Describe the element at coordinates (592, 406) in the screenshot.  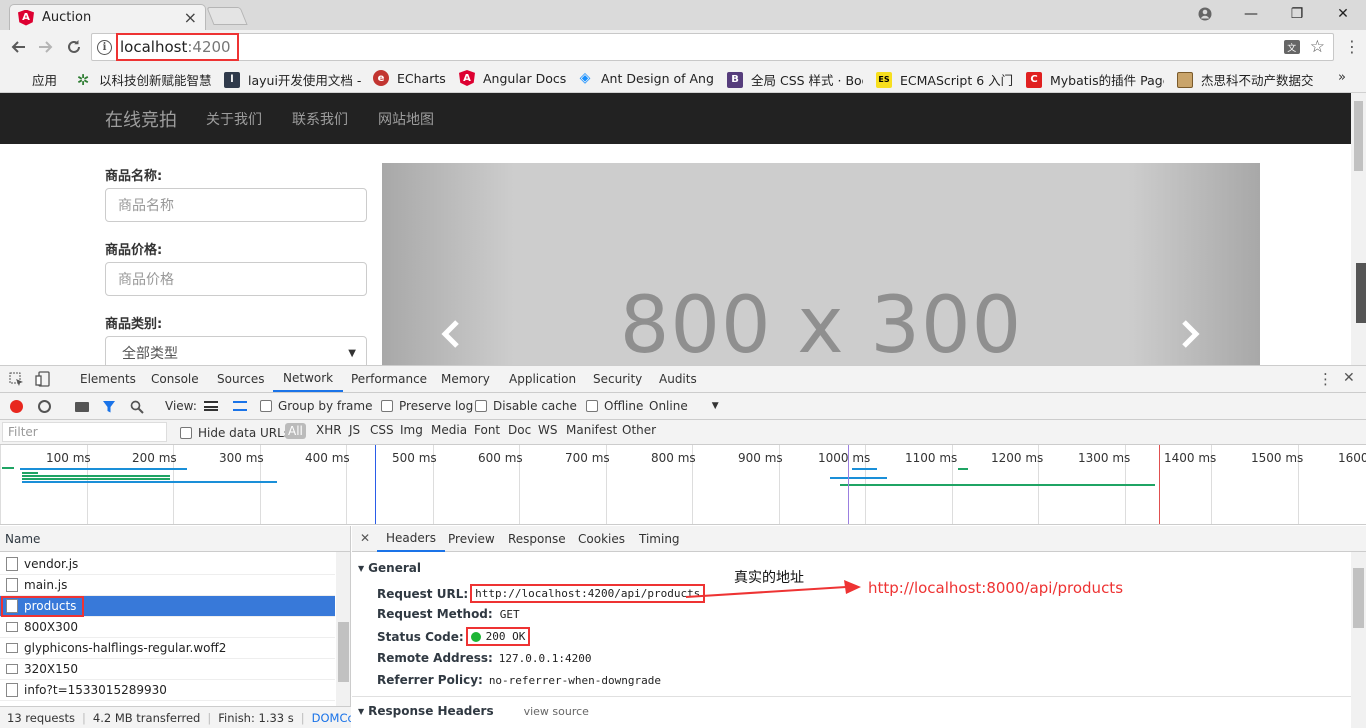
I see `offline-checkbox` at that location.